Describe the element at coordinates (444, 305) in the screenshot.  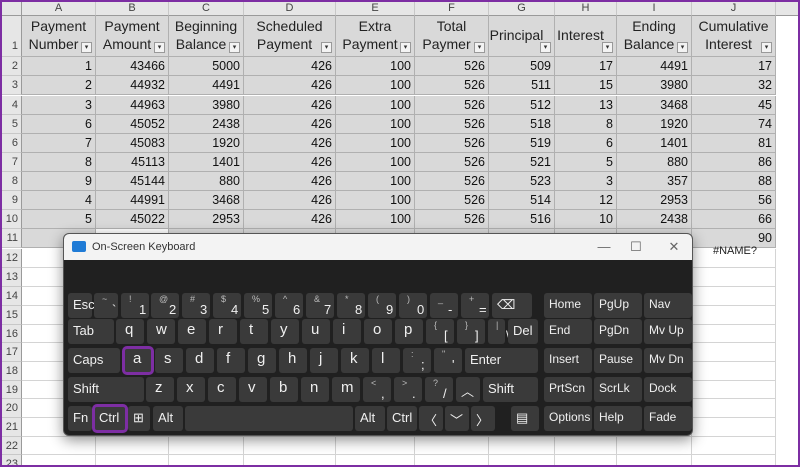
I see `key-minus: _ -` at that location.